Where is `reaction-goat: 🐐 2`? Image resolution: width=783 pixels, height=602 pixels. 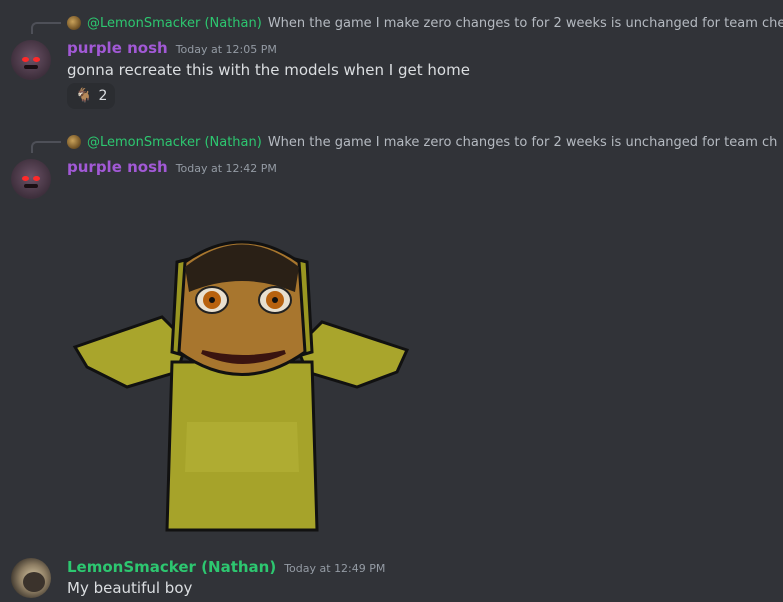 reaction-goat: 🐐 2 is located at coordinates (91, 96).